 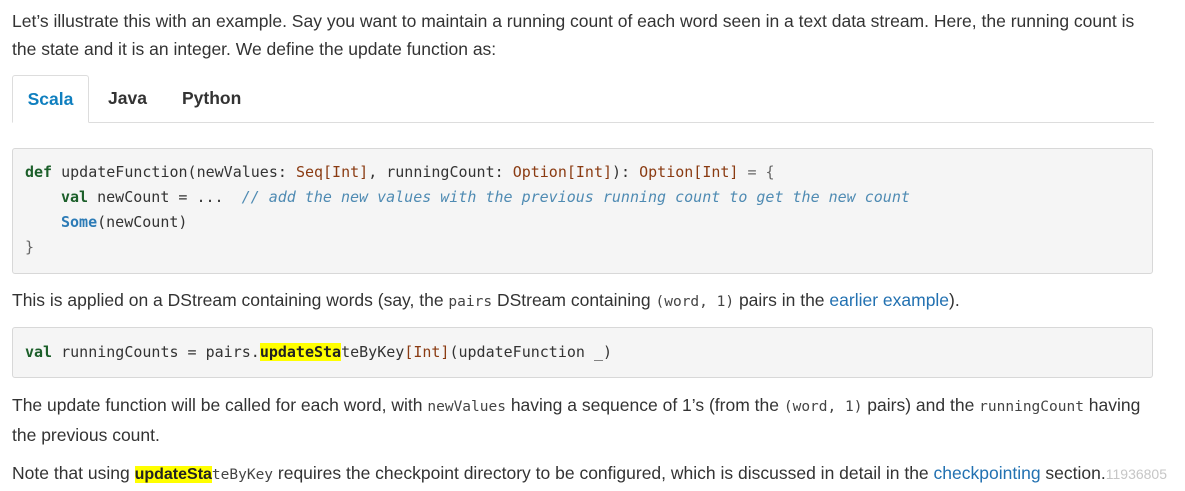 What do you see at coordinates (242, 475) in the screenshot?
I see `inline-code-updatestatebykey: teByKey` at bounding box center [242, 475].